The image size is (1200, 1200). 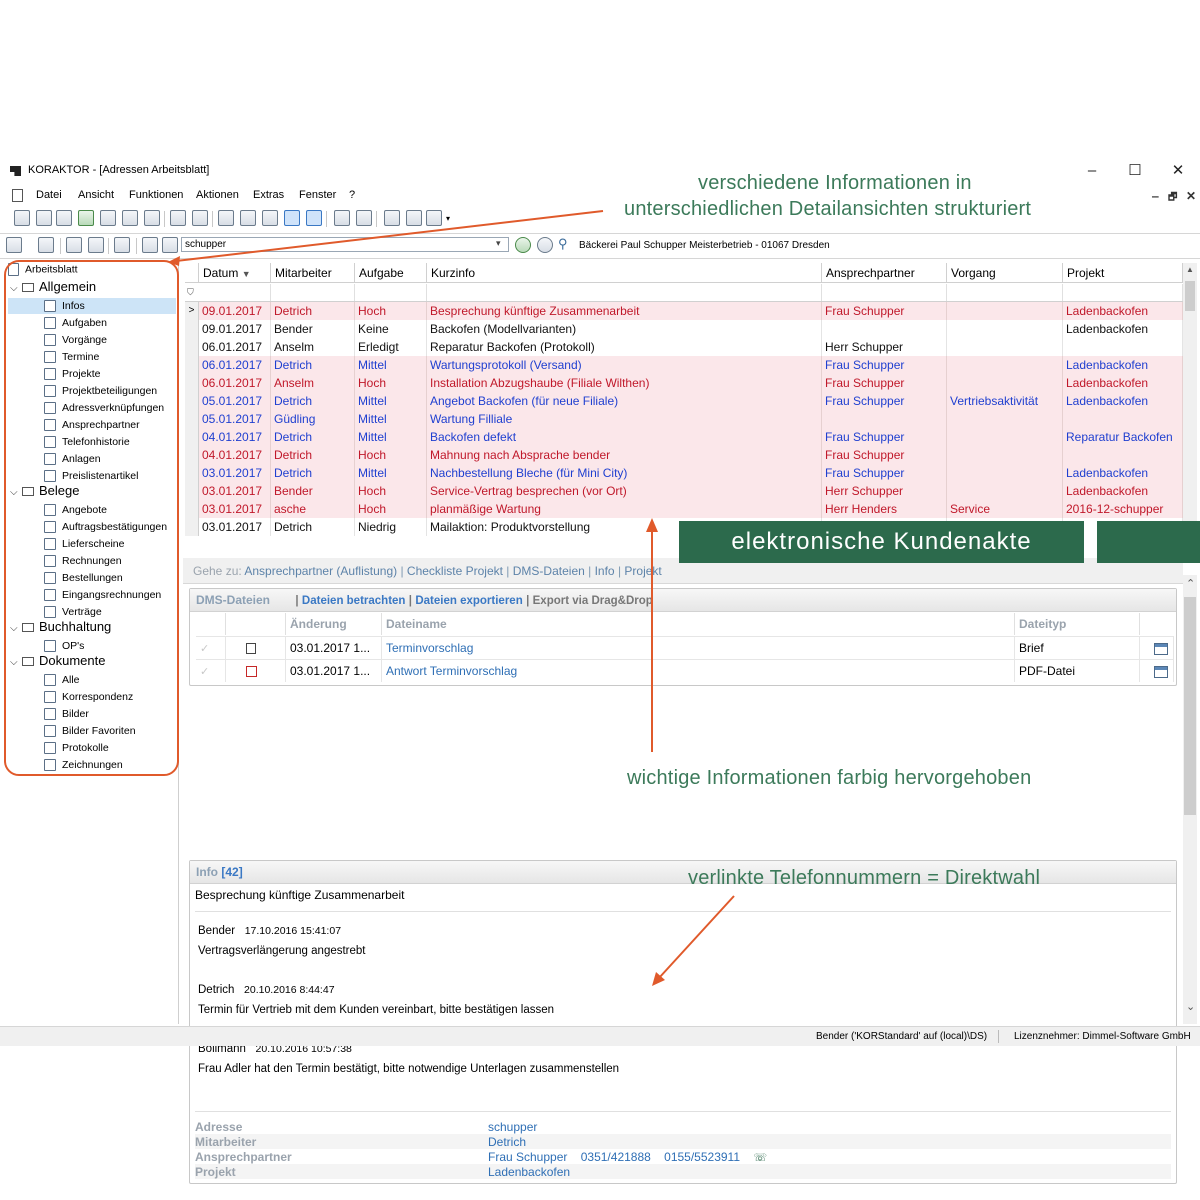 I want to click on tree-highlight-frame, so click(x=91, y=518).